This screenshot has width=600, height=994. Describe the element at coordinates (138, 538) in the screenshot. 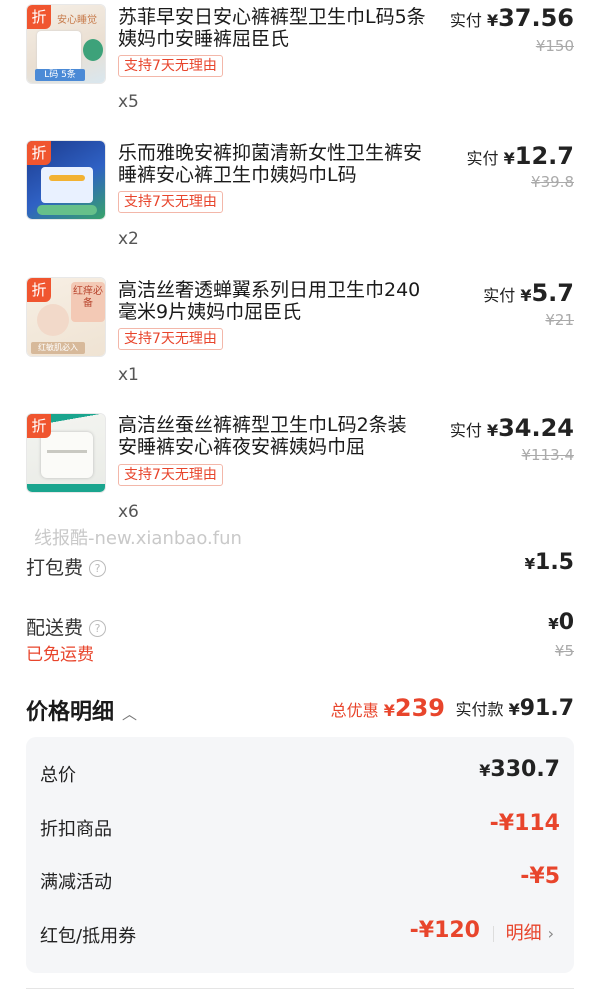

I see `watermark: 线报酷-new.xianbao.fun` at that location.